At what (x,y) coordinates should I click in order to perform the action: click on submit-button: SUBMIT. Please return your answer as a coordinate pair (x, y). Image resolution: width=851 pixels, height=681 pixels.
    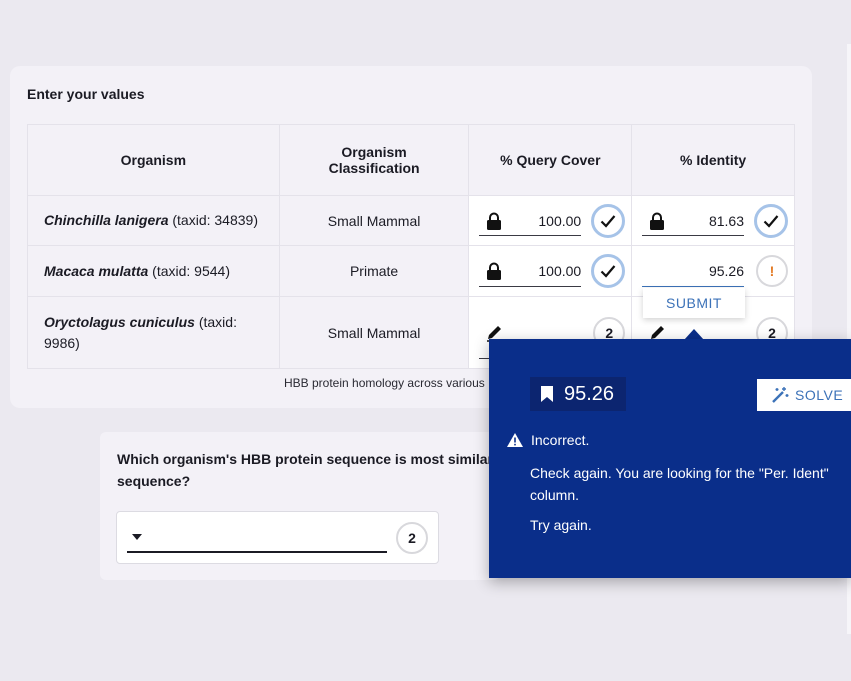
    Looking at the image, I should click on (694, 303).